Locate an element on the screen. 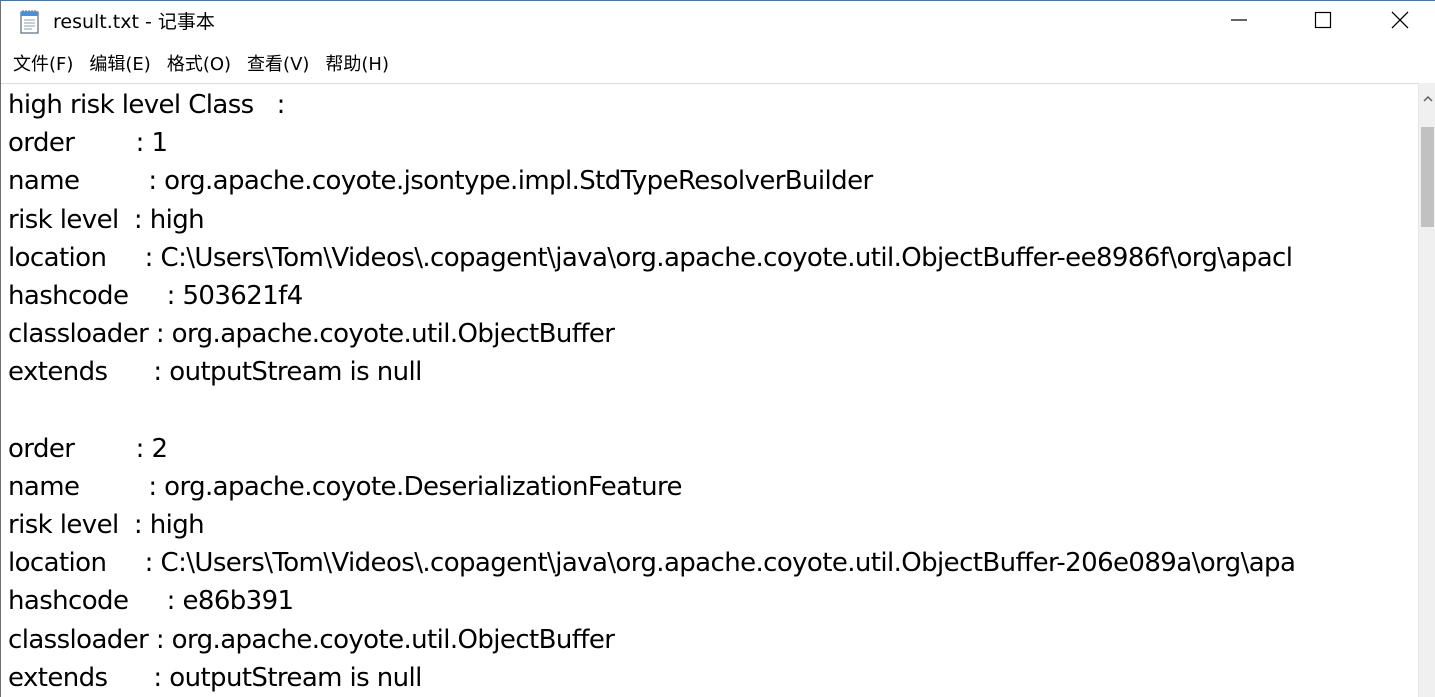 This screenshot has width=1435, height=697. menu-bar: 文件(F) 编辑(E) 格式(O) 查看(V) 帮助(H) is located at coordinates (718, 65).